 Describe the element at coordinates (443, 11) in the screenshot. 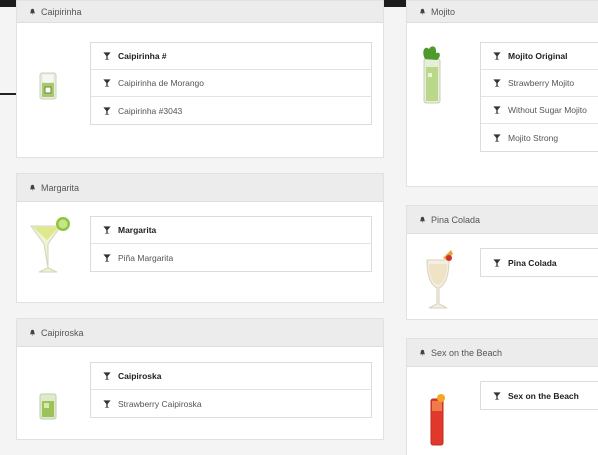

I see `panel-title: Mojito` at that location.